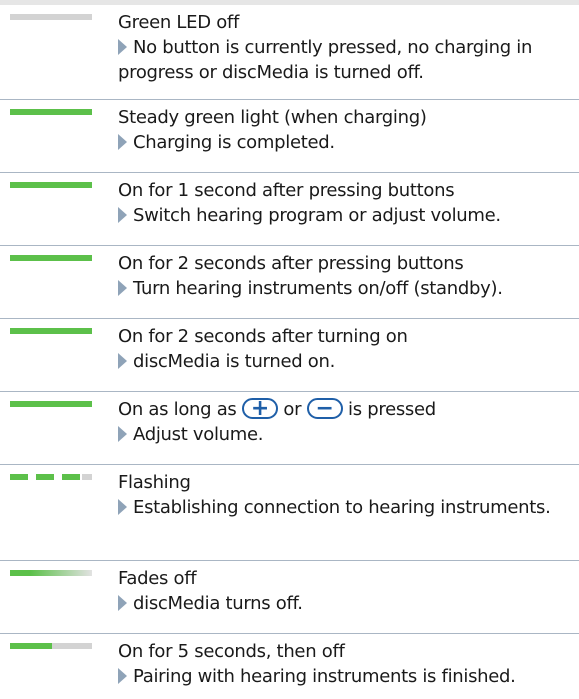 The image size is (579, 699). I want to click on led-indicator-partial, so click(51, 646).